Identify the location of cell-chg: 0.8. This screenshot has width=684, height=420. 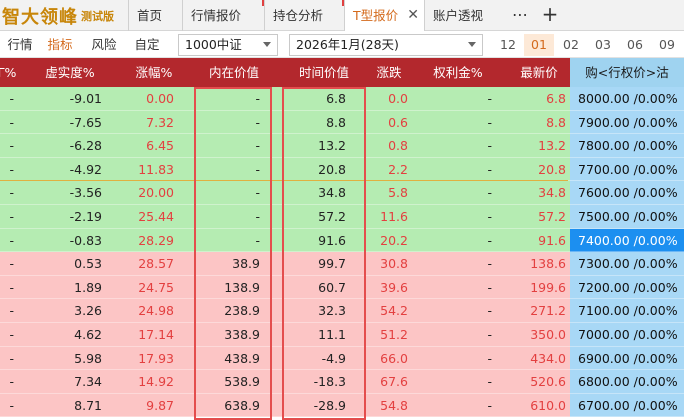
(398, 146).